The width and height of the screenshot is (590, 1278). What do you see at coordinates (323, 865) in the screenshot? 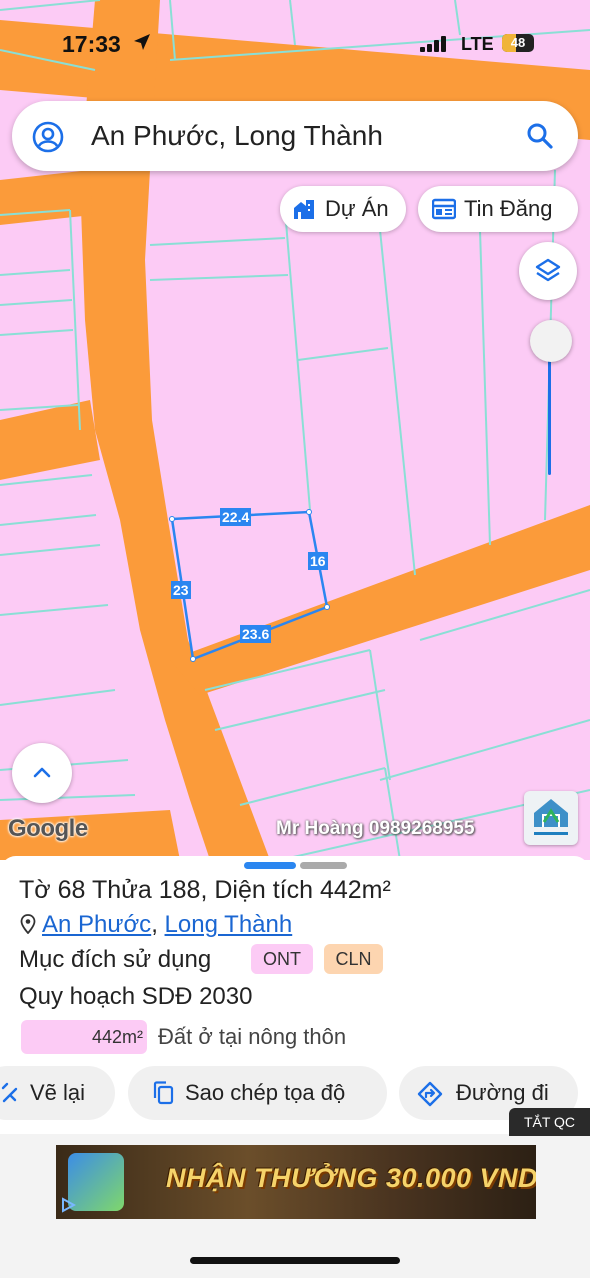
I see `sheet-page-indicator` at bounding box center [323, 865].